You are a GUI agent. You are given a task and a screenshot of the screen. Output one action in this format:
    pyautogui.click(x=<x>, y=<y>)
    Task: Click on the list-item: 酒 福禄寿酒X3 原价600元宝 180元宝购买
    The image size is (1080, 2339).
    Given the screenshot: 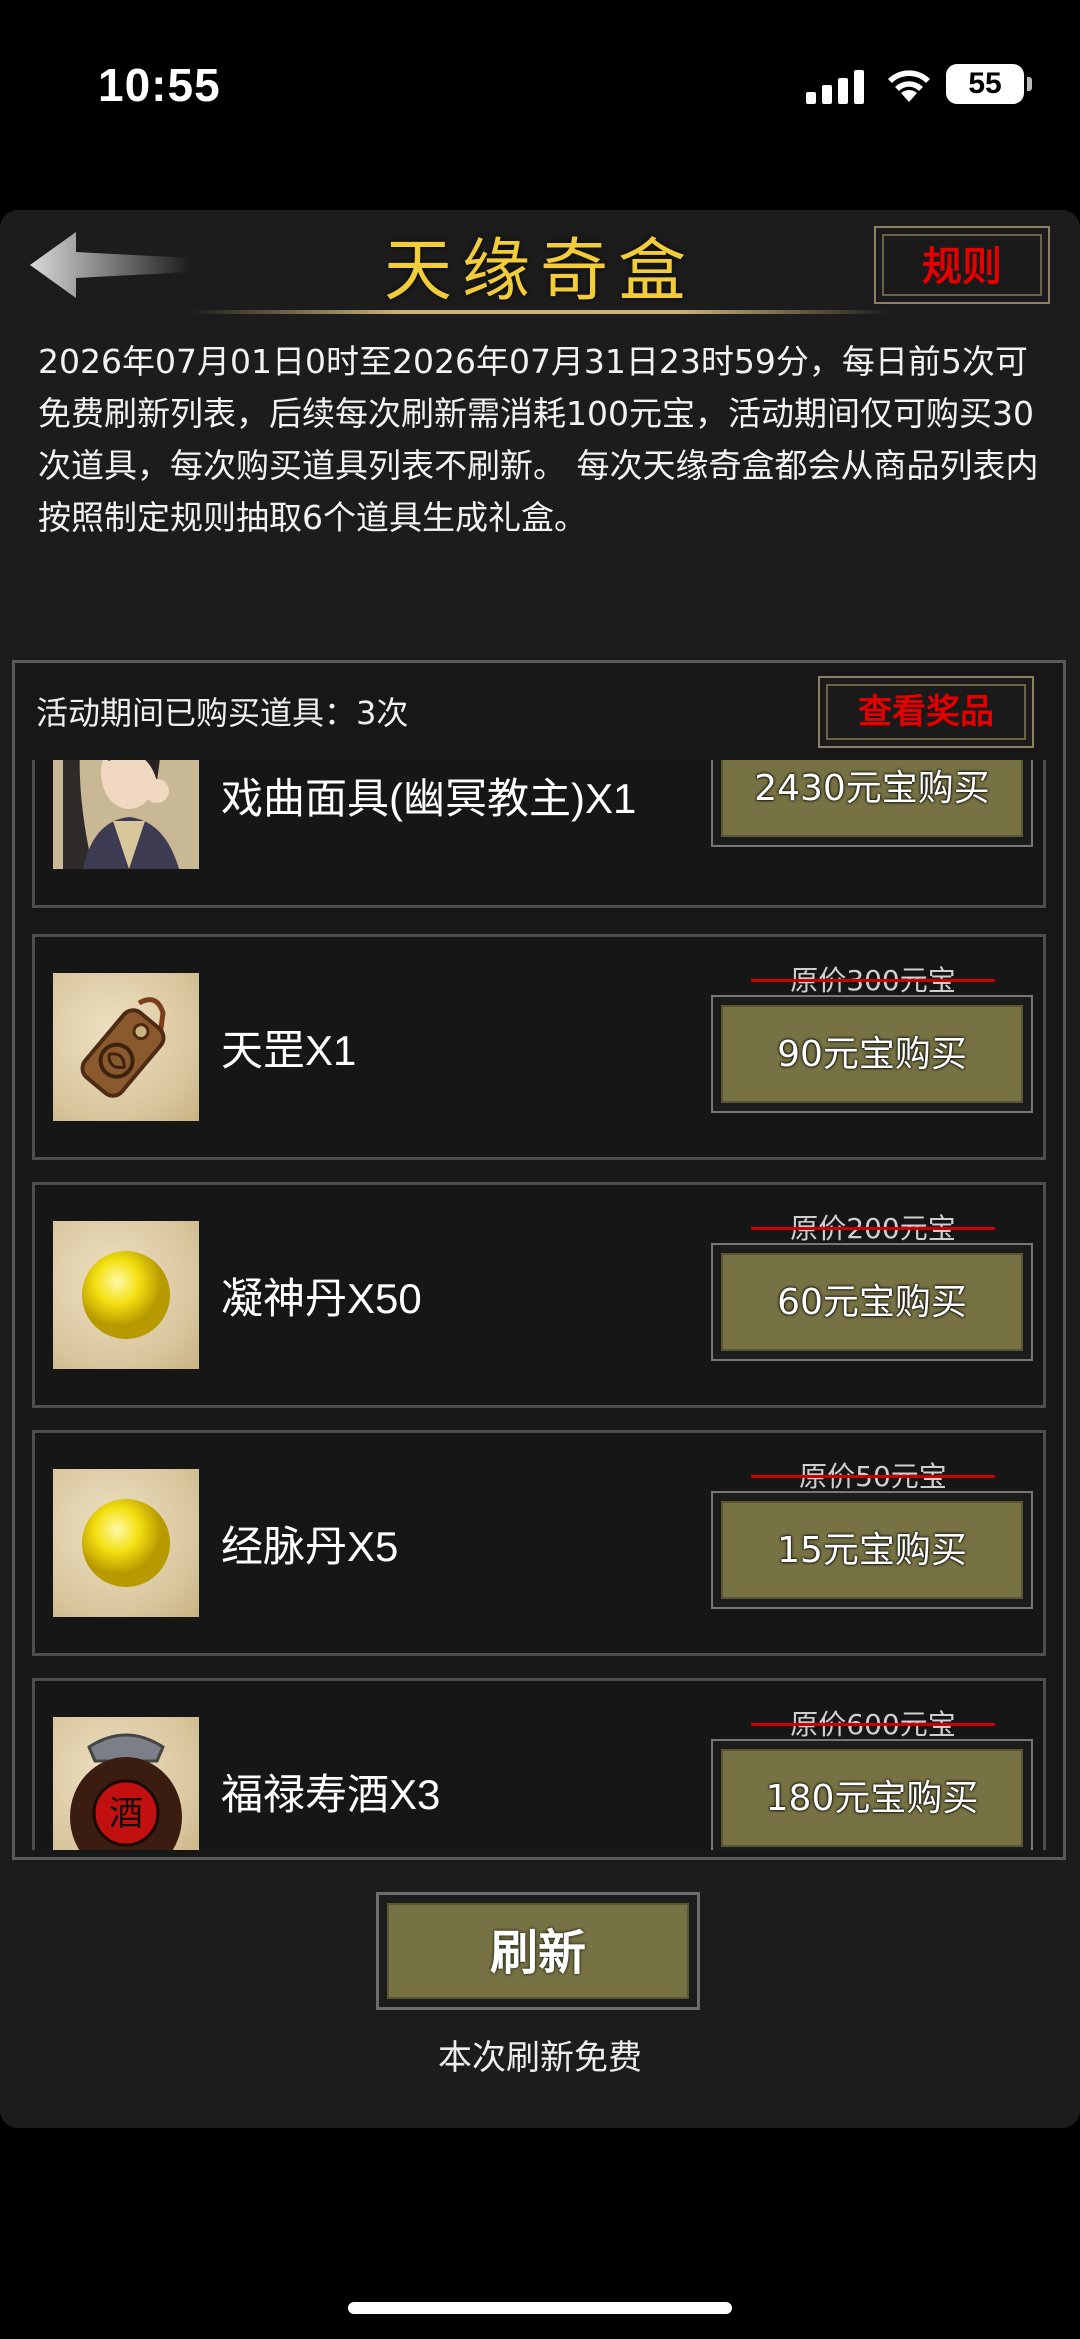 What is the action you would take?
    pyautogui.click(x=539, y=1764)
    